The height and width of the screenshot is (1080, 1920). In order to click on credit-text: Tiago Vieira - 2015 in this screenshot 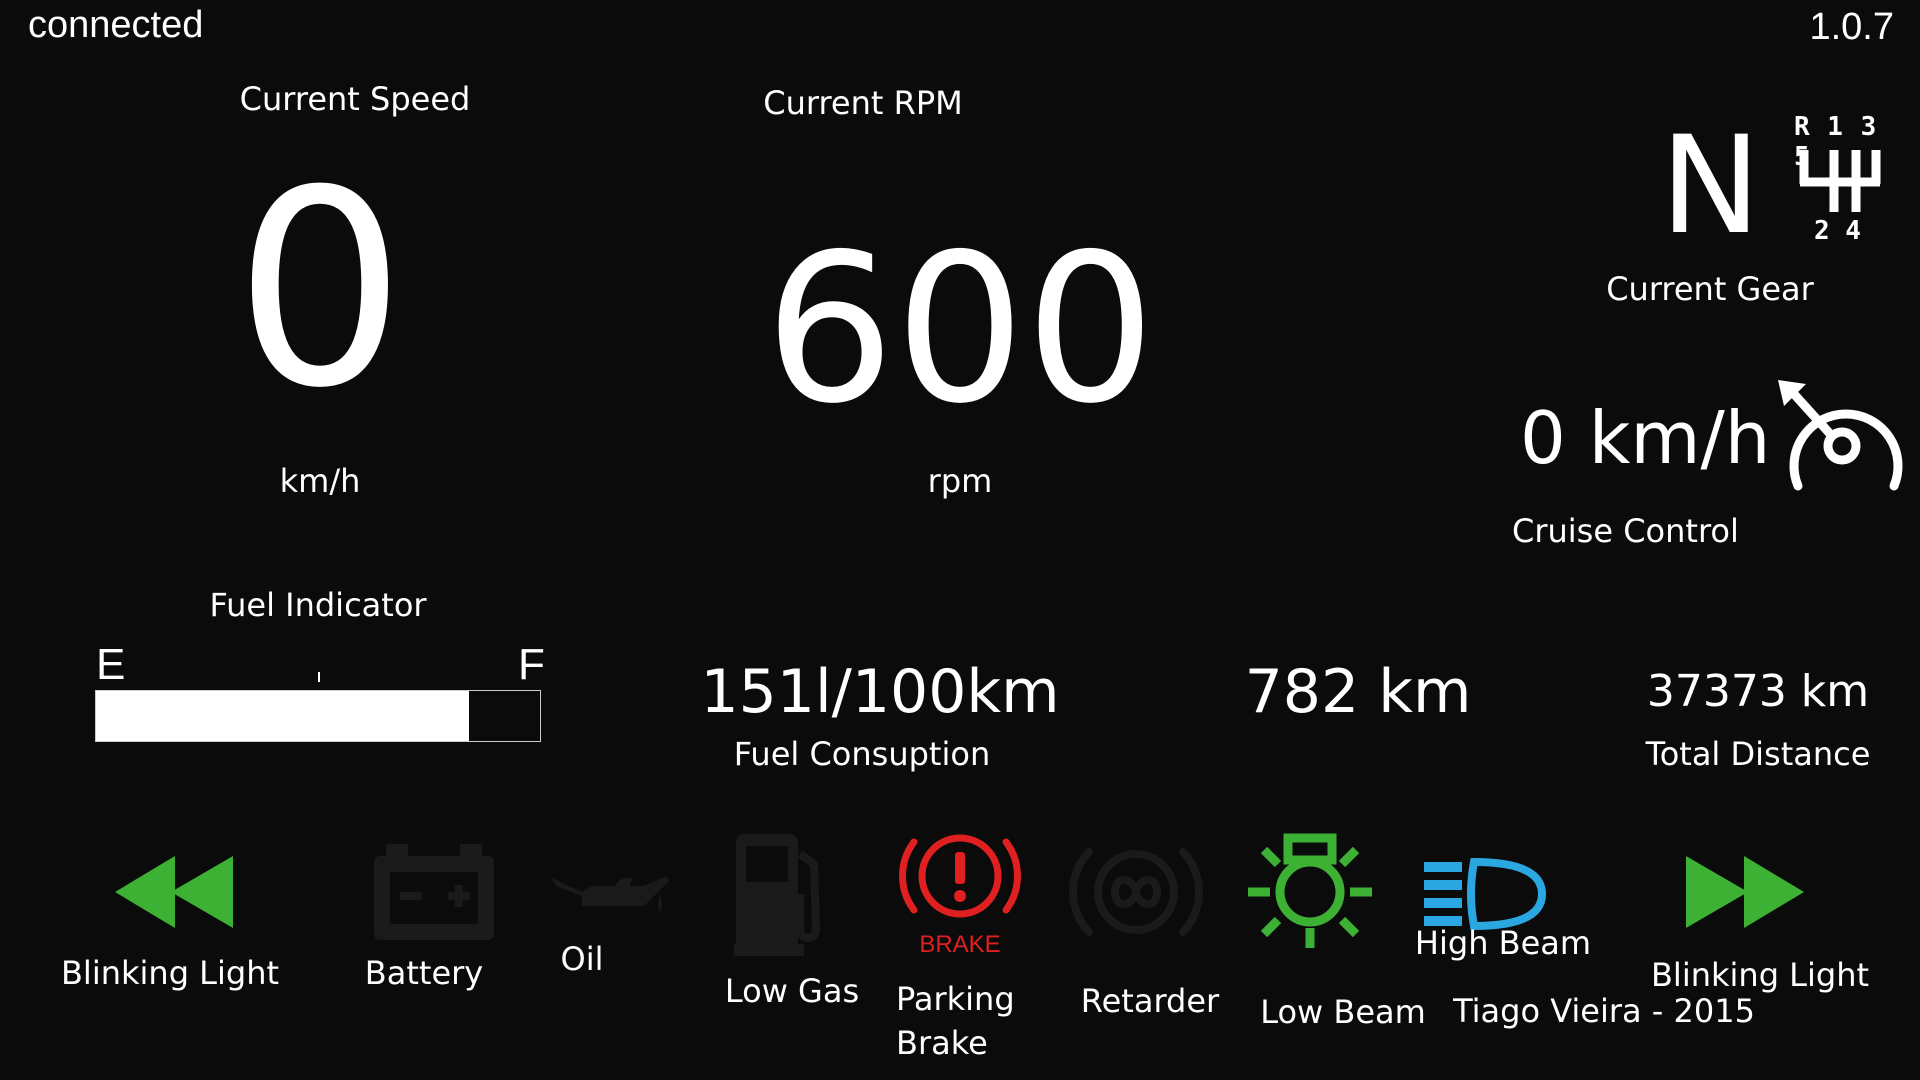, I will do `click(1604, 1011)`.